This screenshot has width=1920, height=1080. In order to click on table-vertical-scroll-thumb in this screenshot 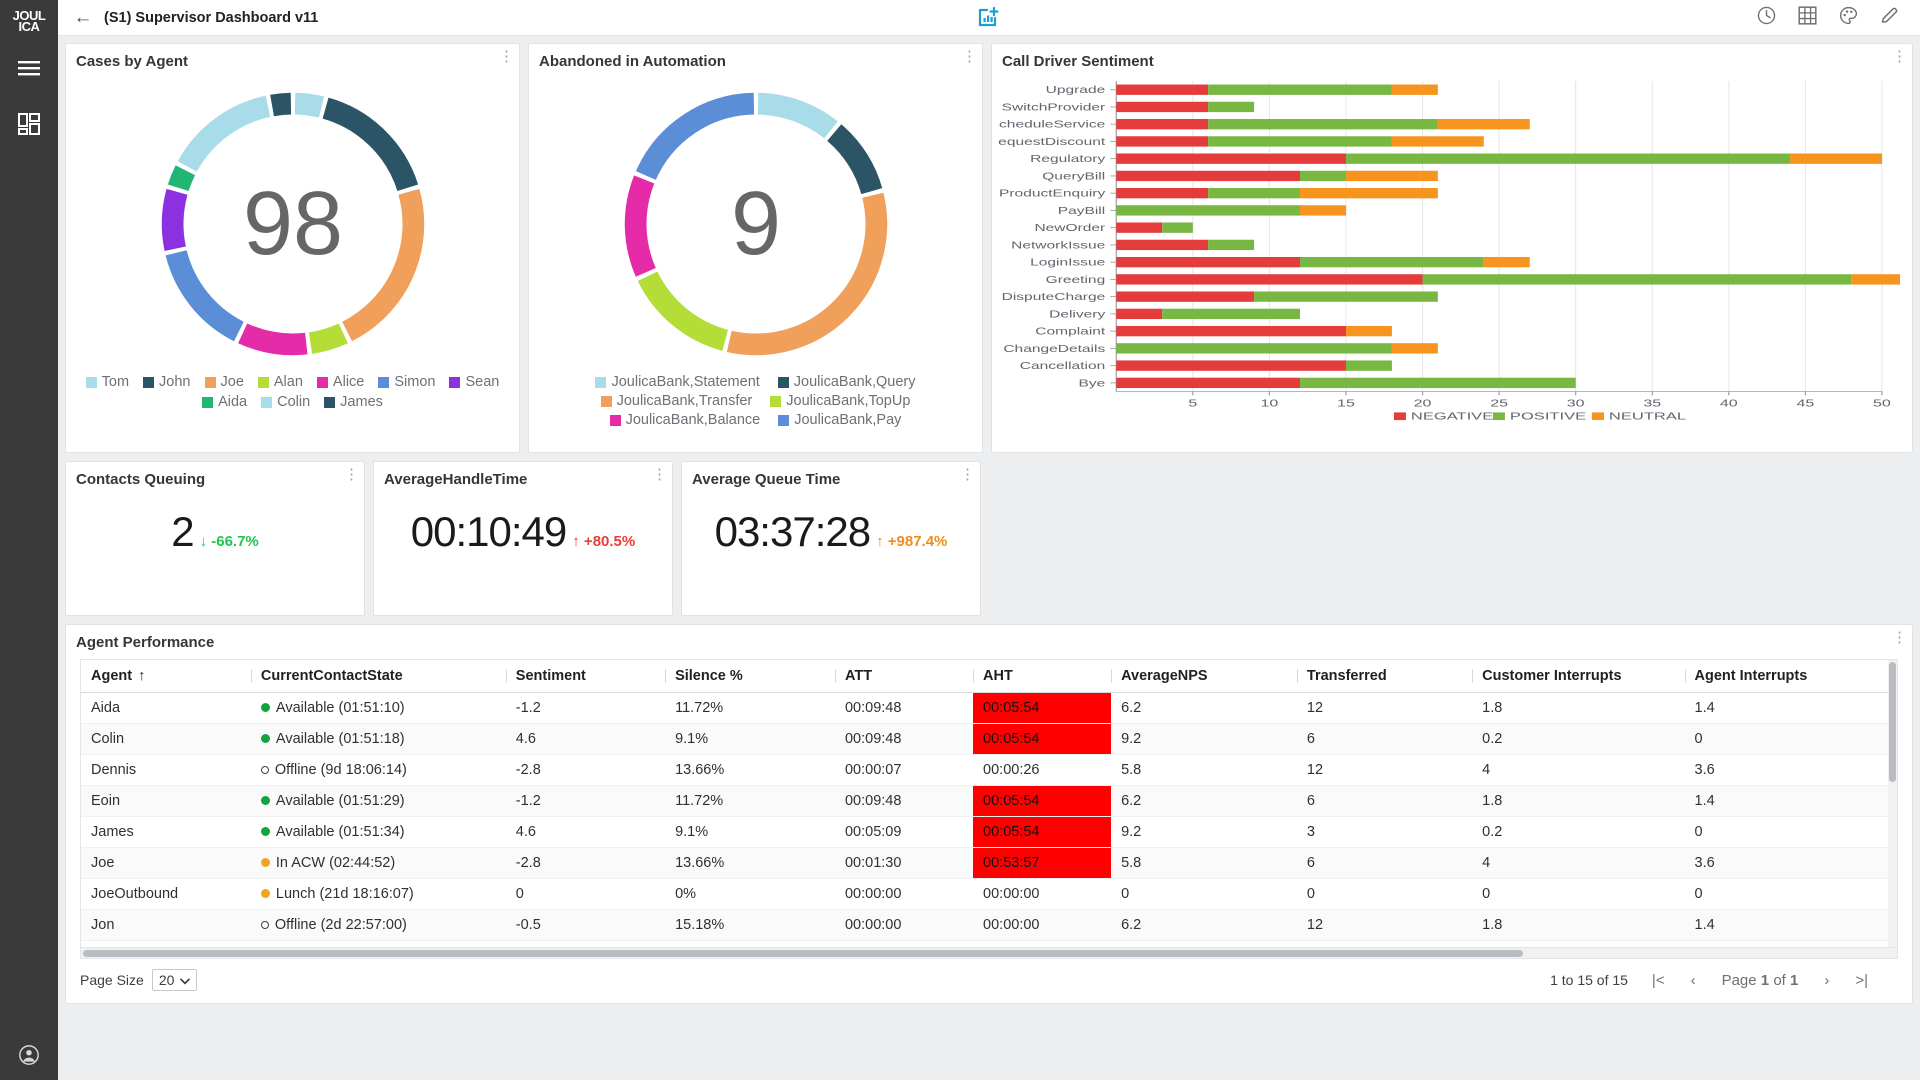, I will do `click(1892, 722)`.